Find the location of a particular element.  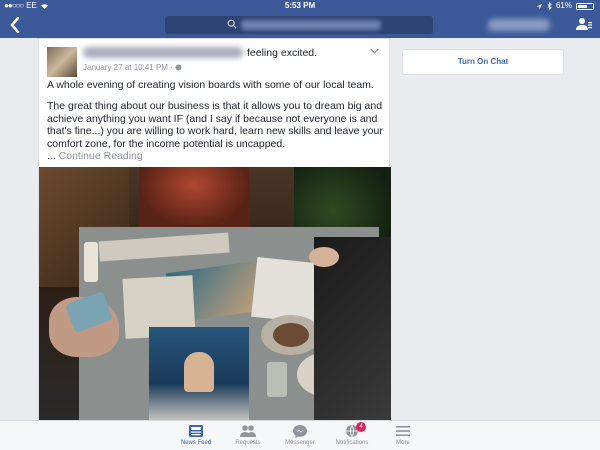

status-bar: ●●○○○ EE 5:53 PM 61% is located at coordinates (300, 6).